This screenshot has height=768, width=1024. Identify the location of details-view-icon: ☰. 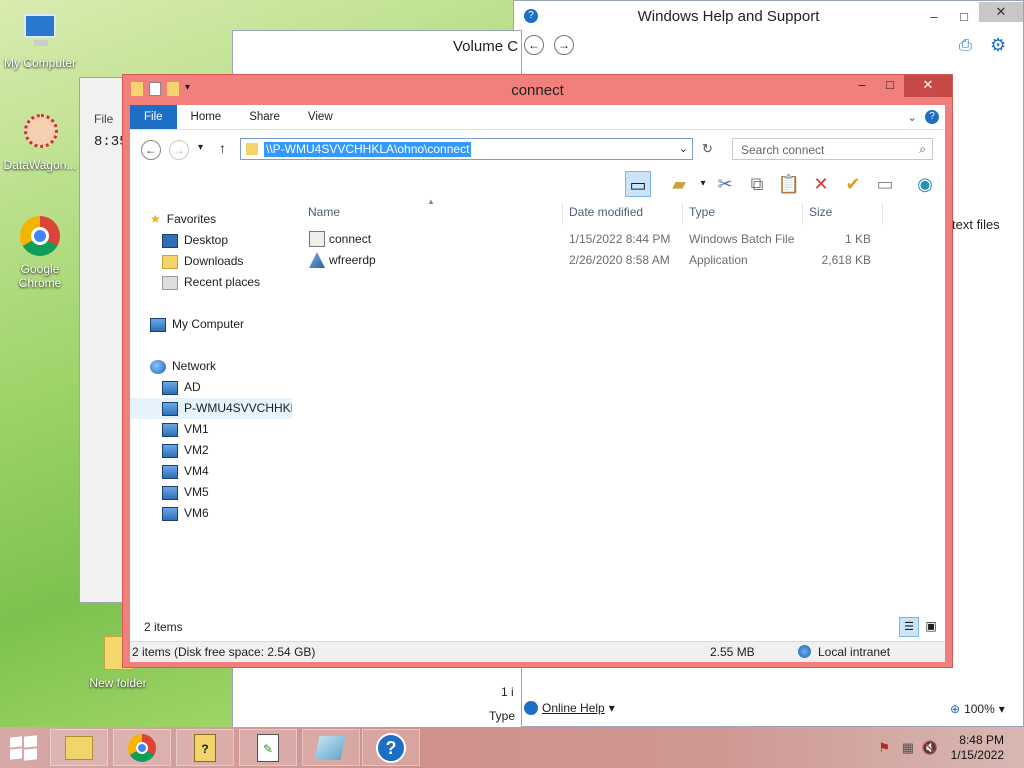
(909, 627).